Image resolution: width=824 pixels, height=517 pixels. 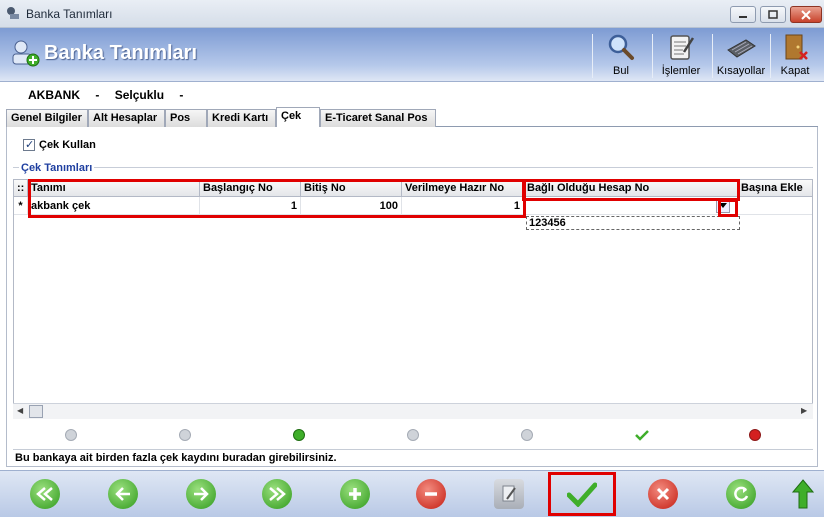 I want to click on bul-button: Bul, so click(x=621, y=55).